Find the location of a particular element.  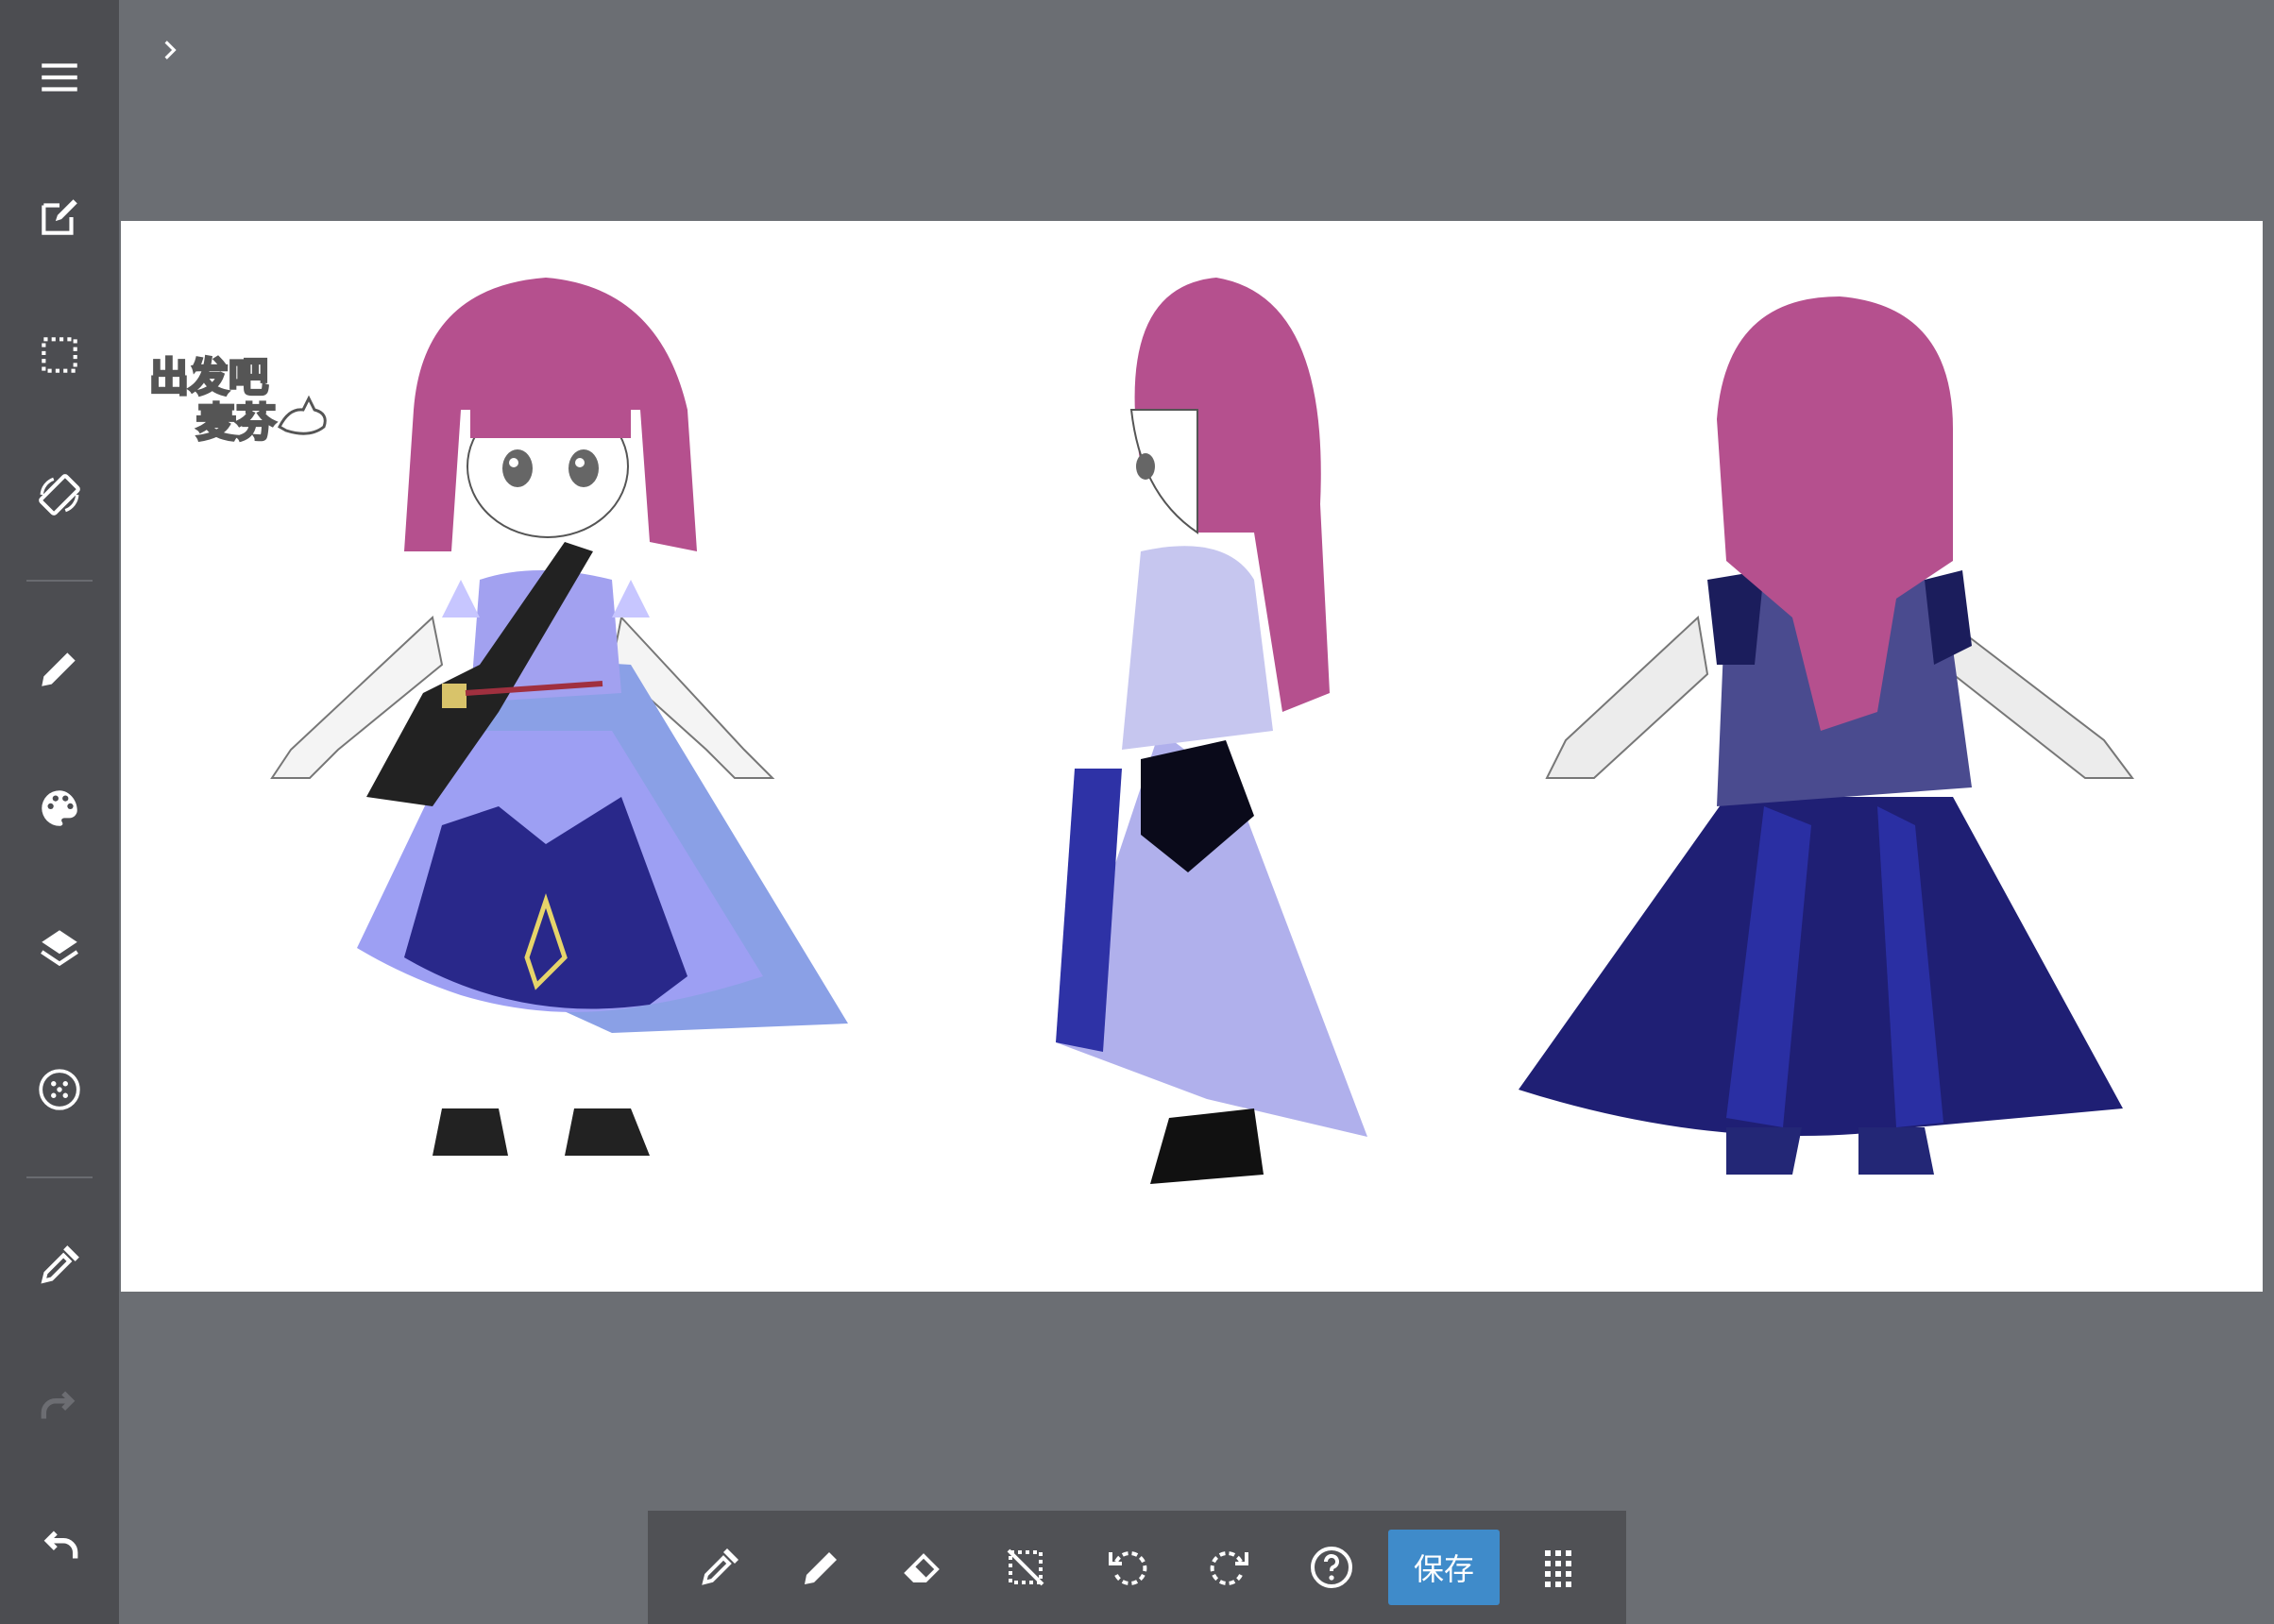

character-back-view is located at coordinates (1826, 735).